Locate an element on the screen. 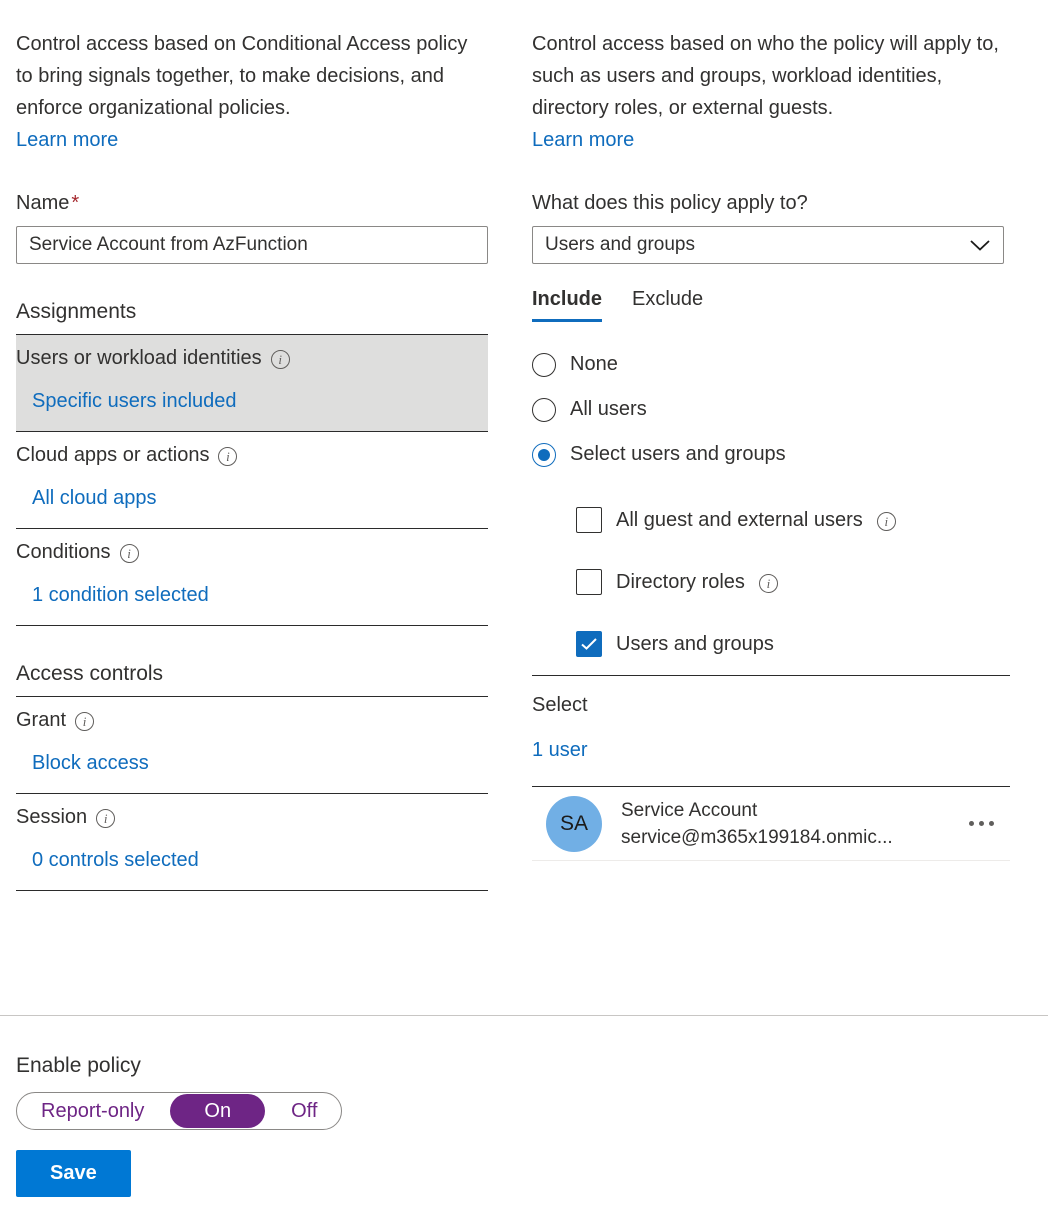 The width and height of the screenshot is (1048, 1209). tab-include-label: Include is located at coordinates (567, 299).